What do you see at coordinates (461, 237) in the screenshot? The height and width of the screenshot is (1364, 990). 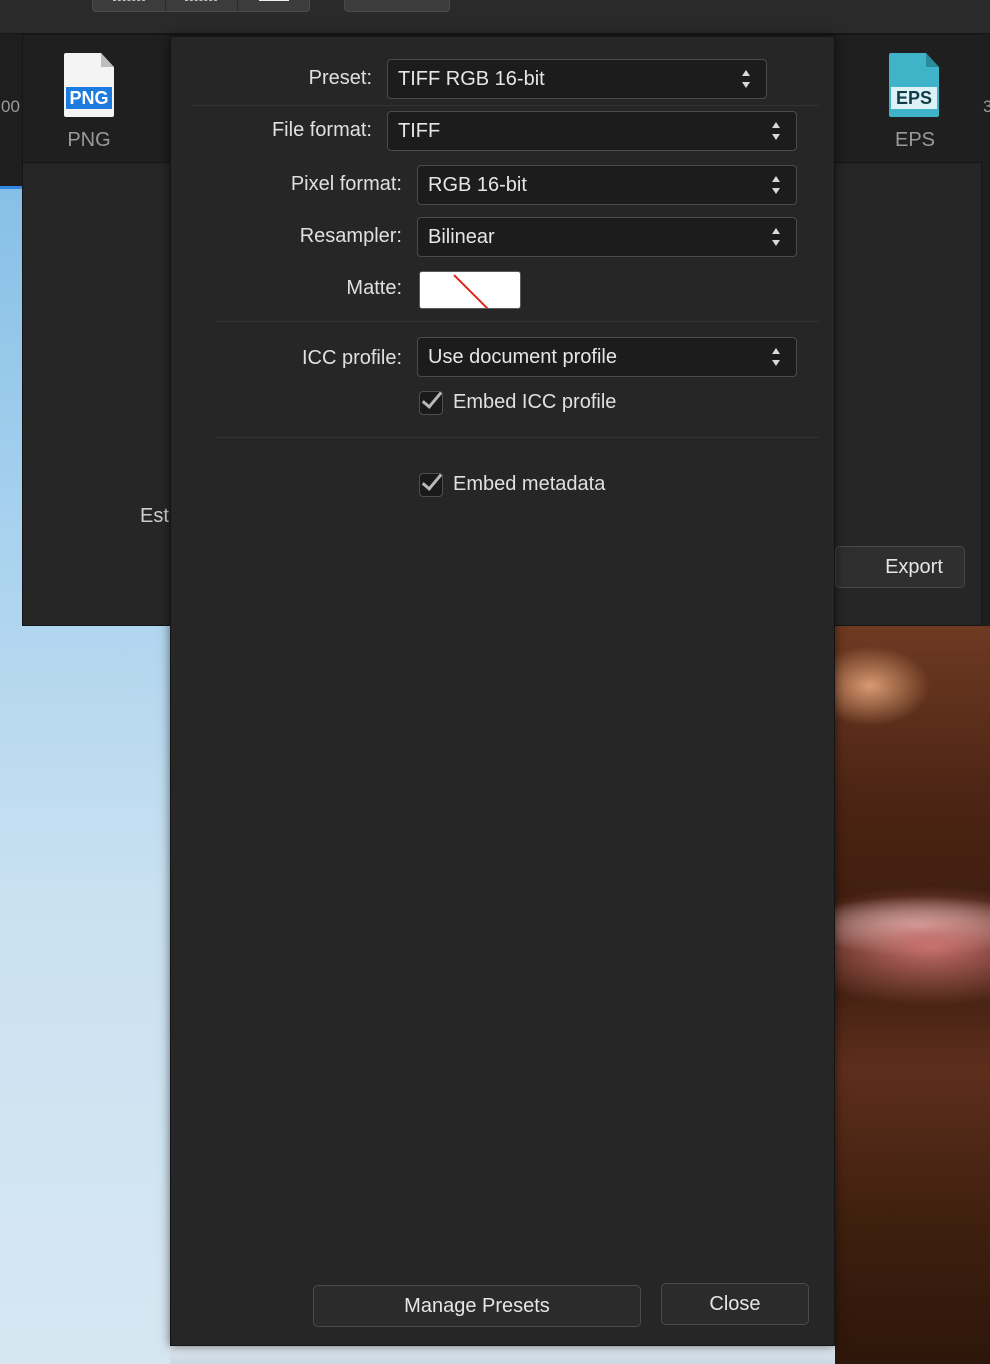 I see `resampler-value: Bilinear` at bounding box center [461, 237].